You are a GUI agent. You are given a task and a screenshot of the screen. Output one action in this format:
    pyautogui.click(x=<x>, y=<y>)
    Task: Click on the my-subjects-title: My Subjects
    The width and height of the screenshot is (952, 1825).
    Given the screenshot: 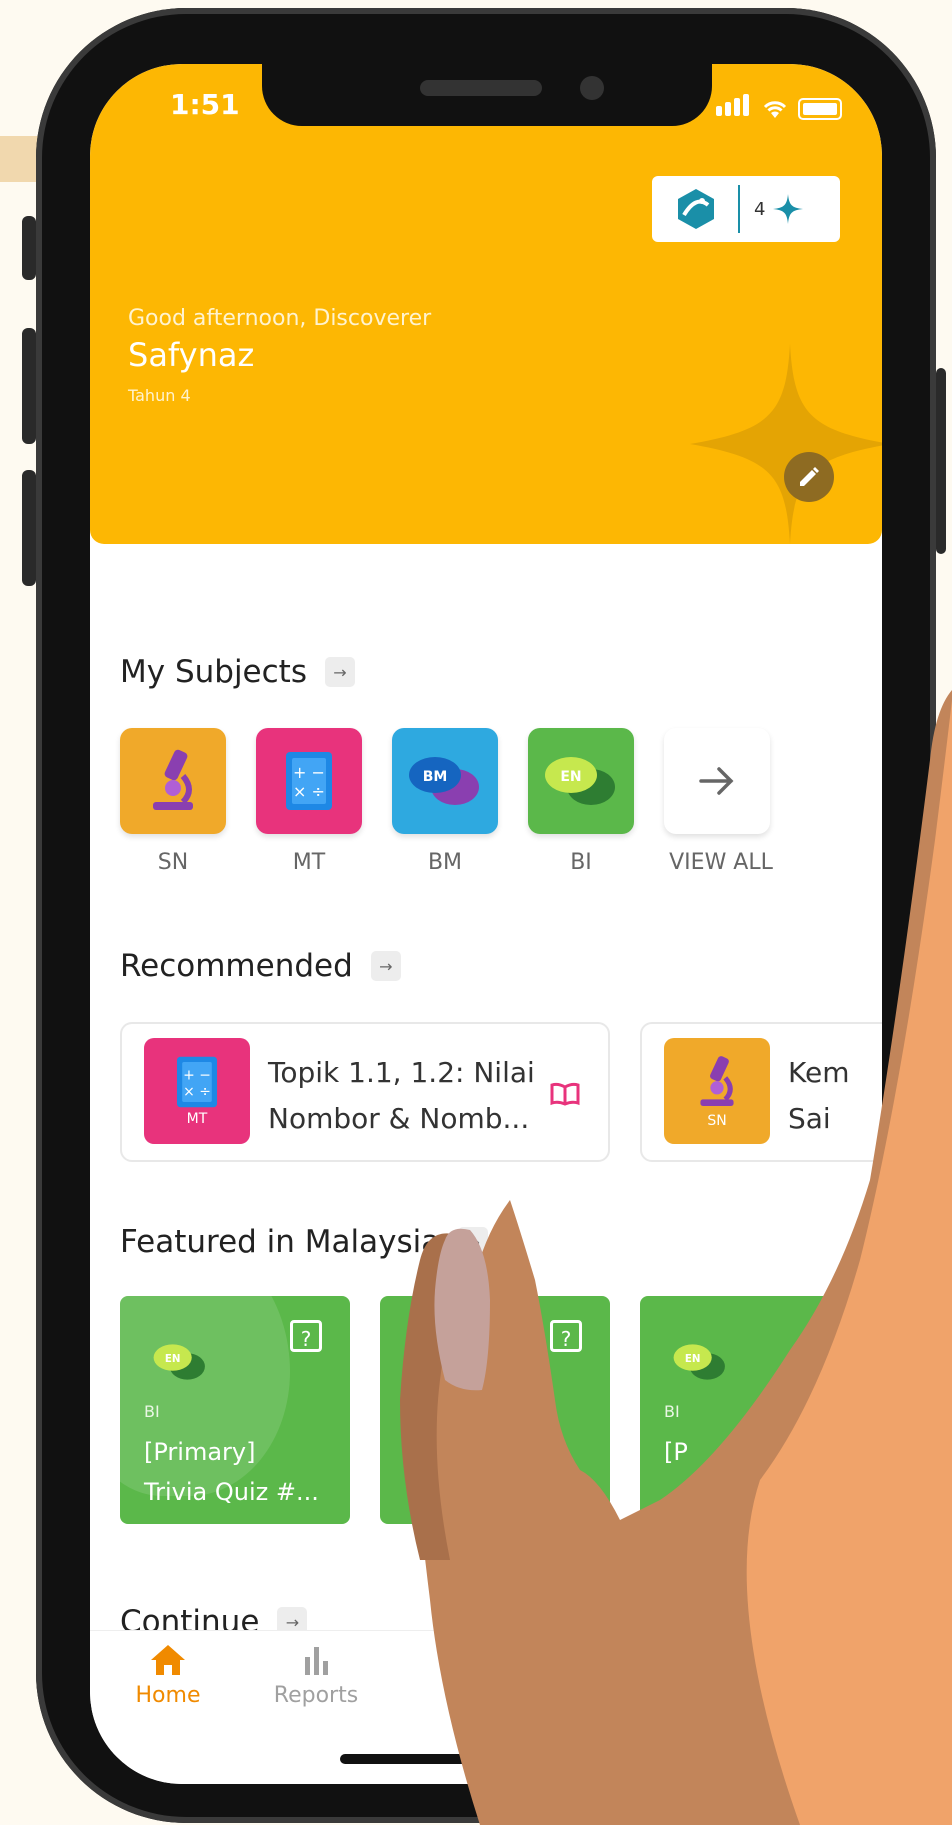 What is the action you would take?
    pyautogui.click(x=213, y=672)
    